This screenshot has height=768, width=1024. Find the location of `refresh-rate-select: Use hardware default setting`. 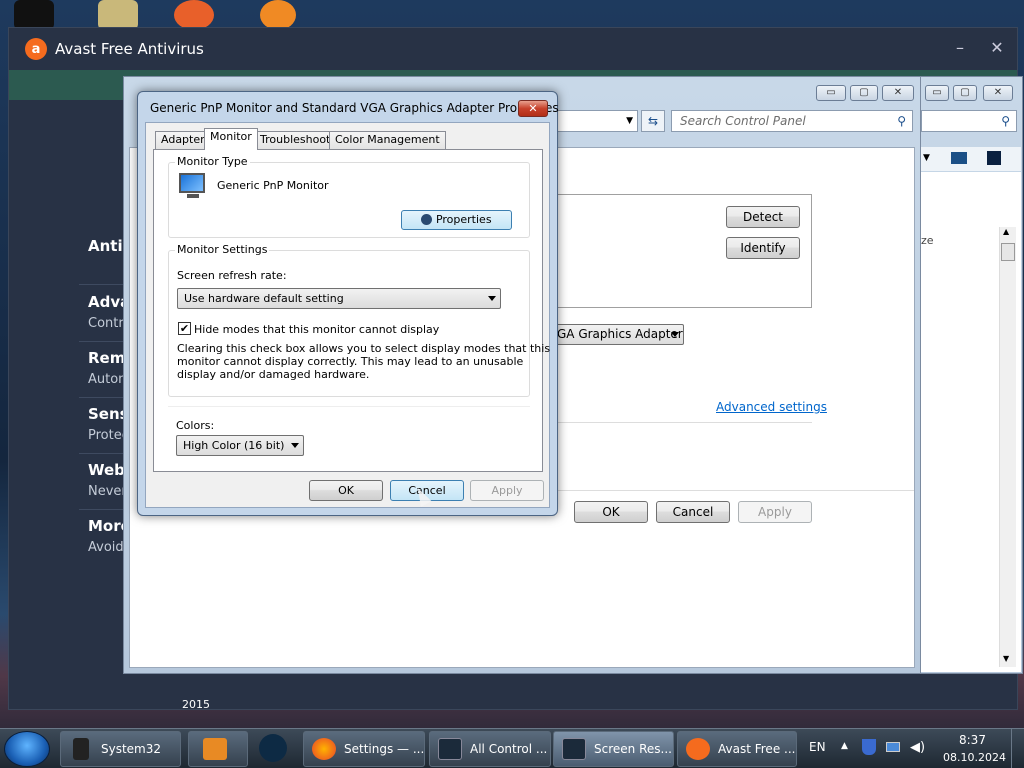

refresh-rate-select: Use hardware default setting is located at coordinates (339, 298).